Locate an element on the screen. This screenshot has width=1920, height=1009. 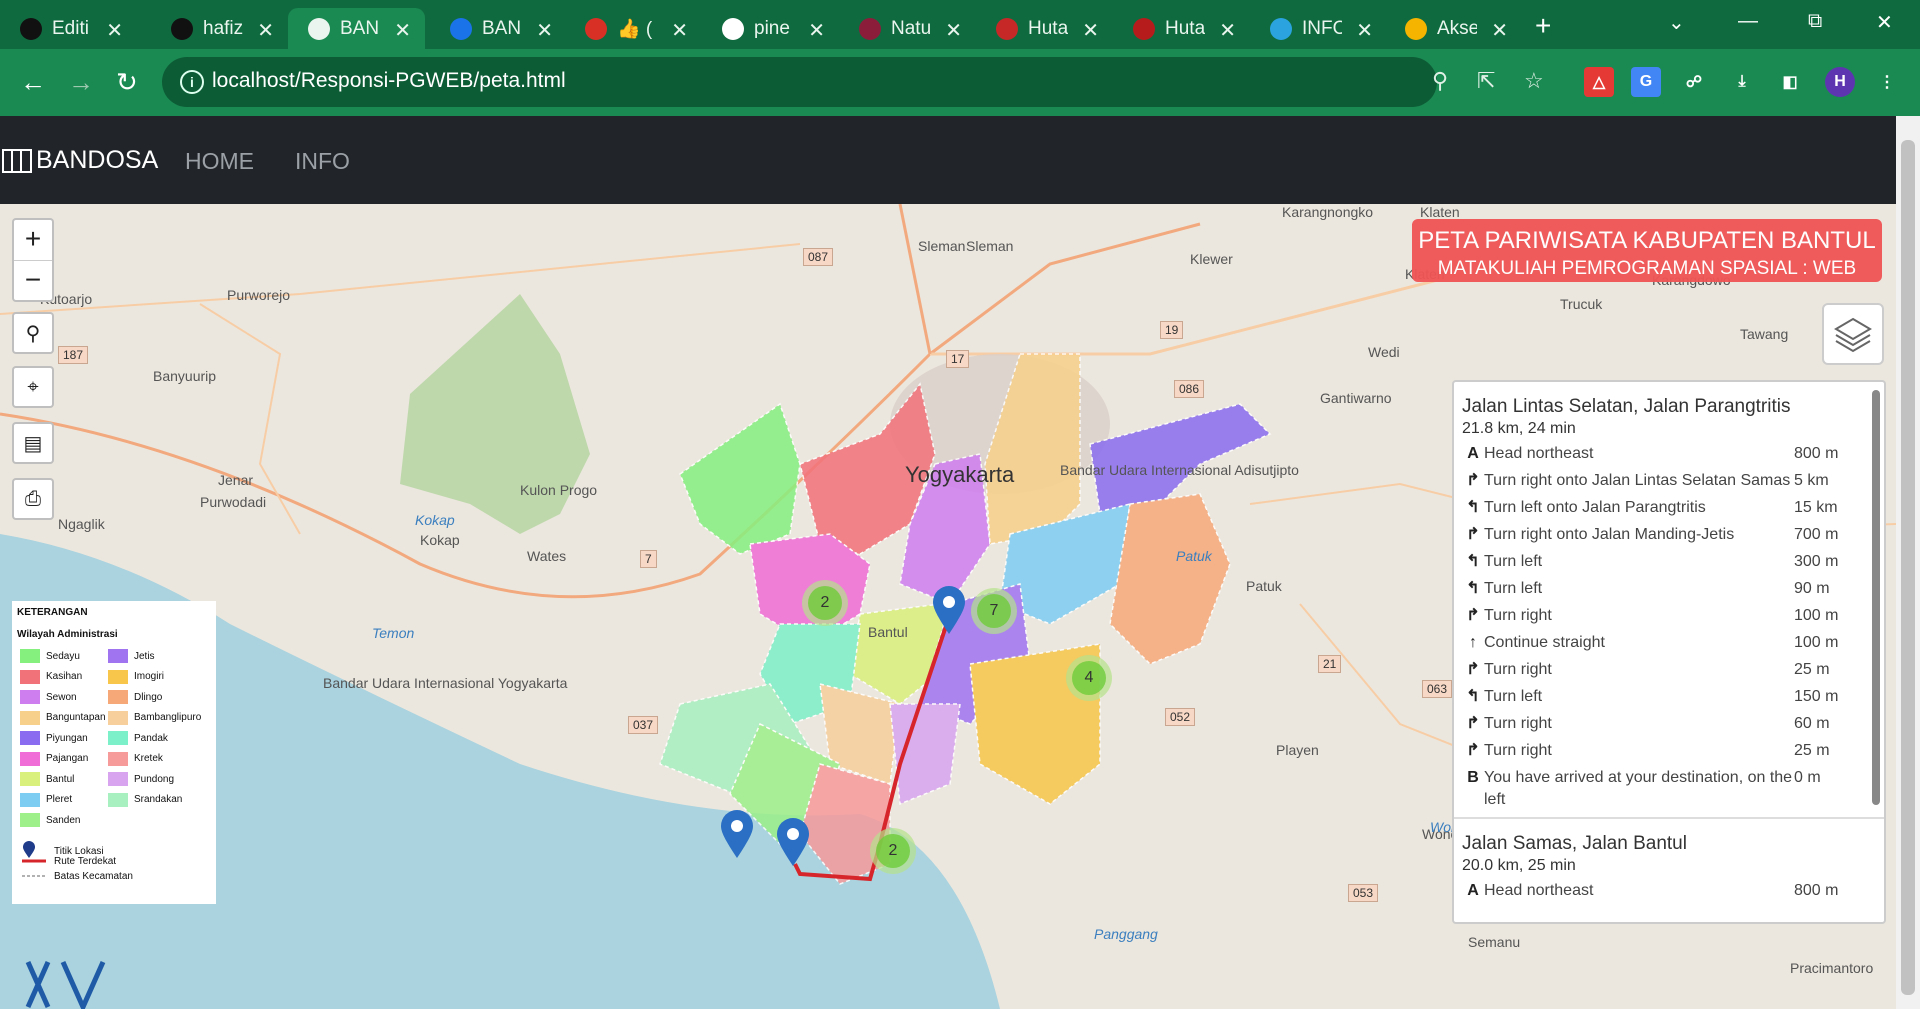
github-icon is located at coordinates (182, 28).